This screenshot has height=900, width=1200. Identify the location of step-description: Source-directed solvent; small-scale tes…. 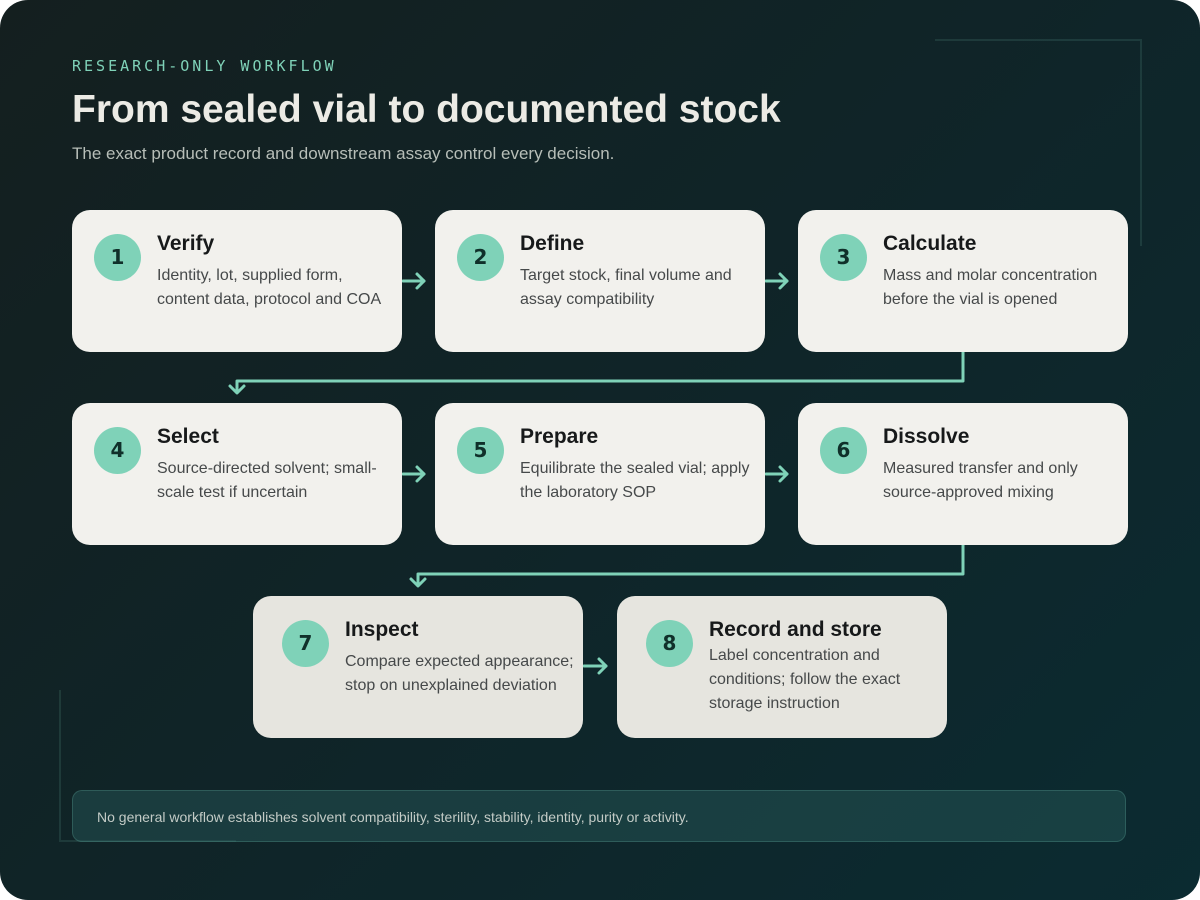
(267, 480).